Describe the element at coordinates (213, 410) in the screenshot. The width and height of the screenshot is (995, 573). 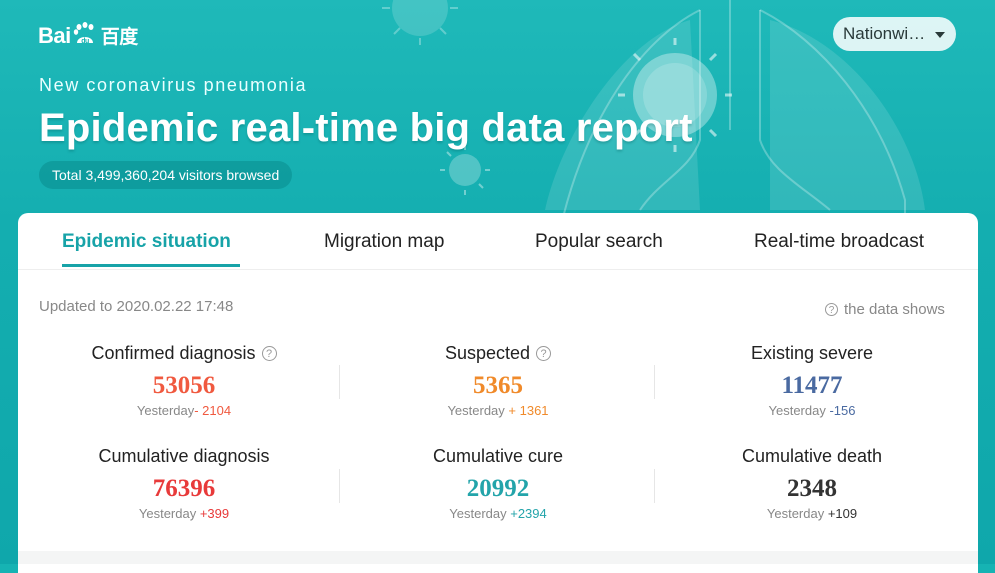
I see `stat-delta: - 2104` at that location.